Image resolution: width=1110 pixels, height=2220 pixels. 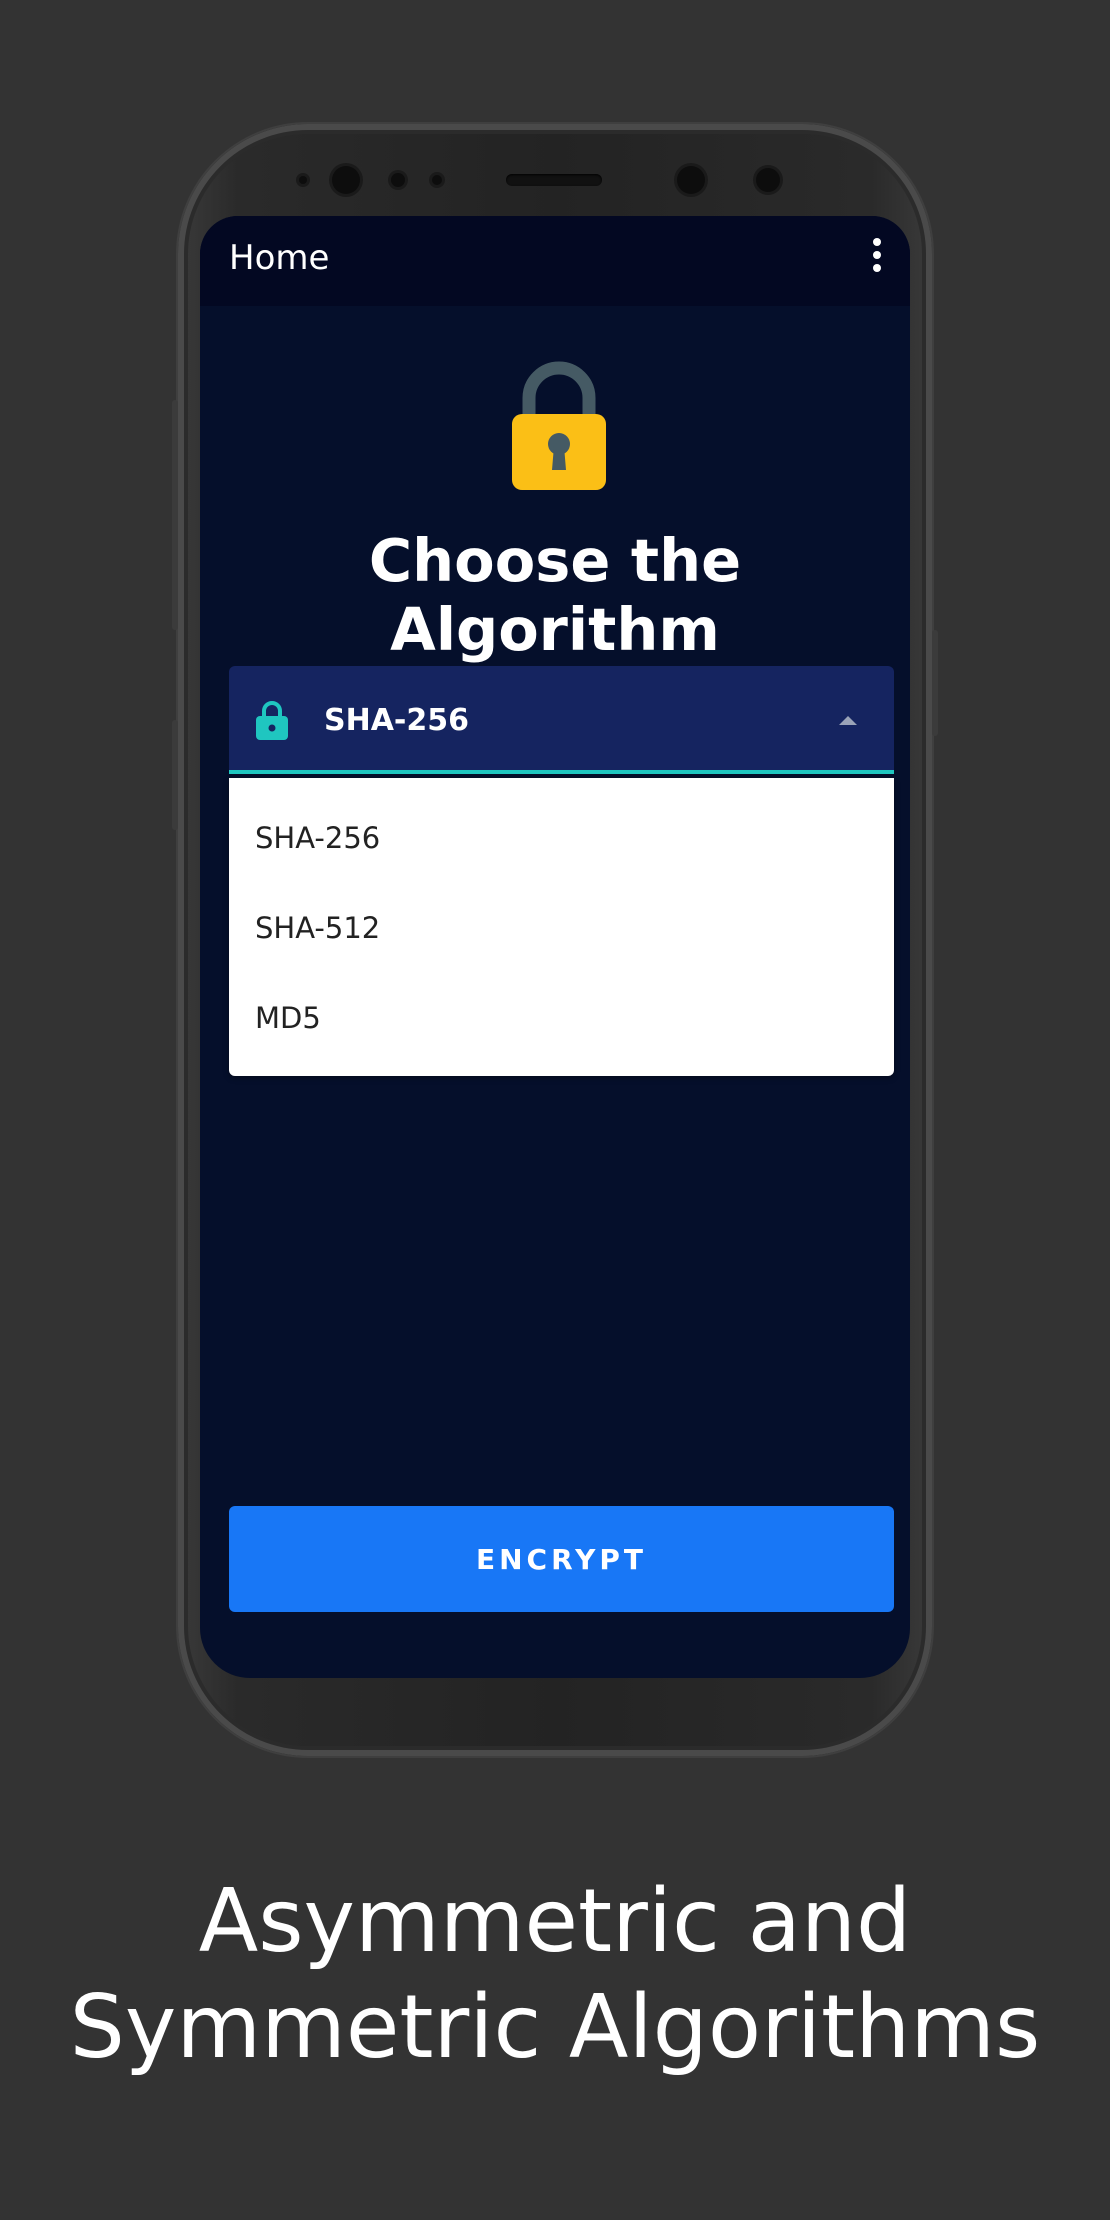 What do you see at coordinates (397, 720) in the screenshot?
I see `selected-algorithm: SHA-256` at bounding box center [397, 720].